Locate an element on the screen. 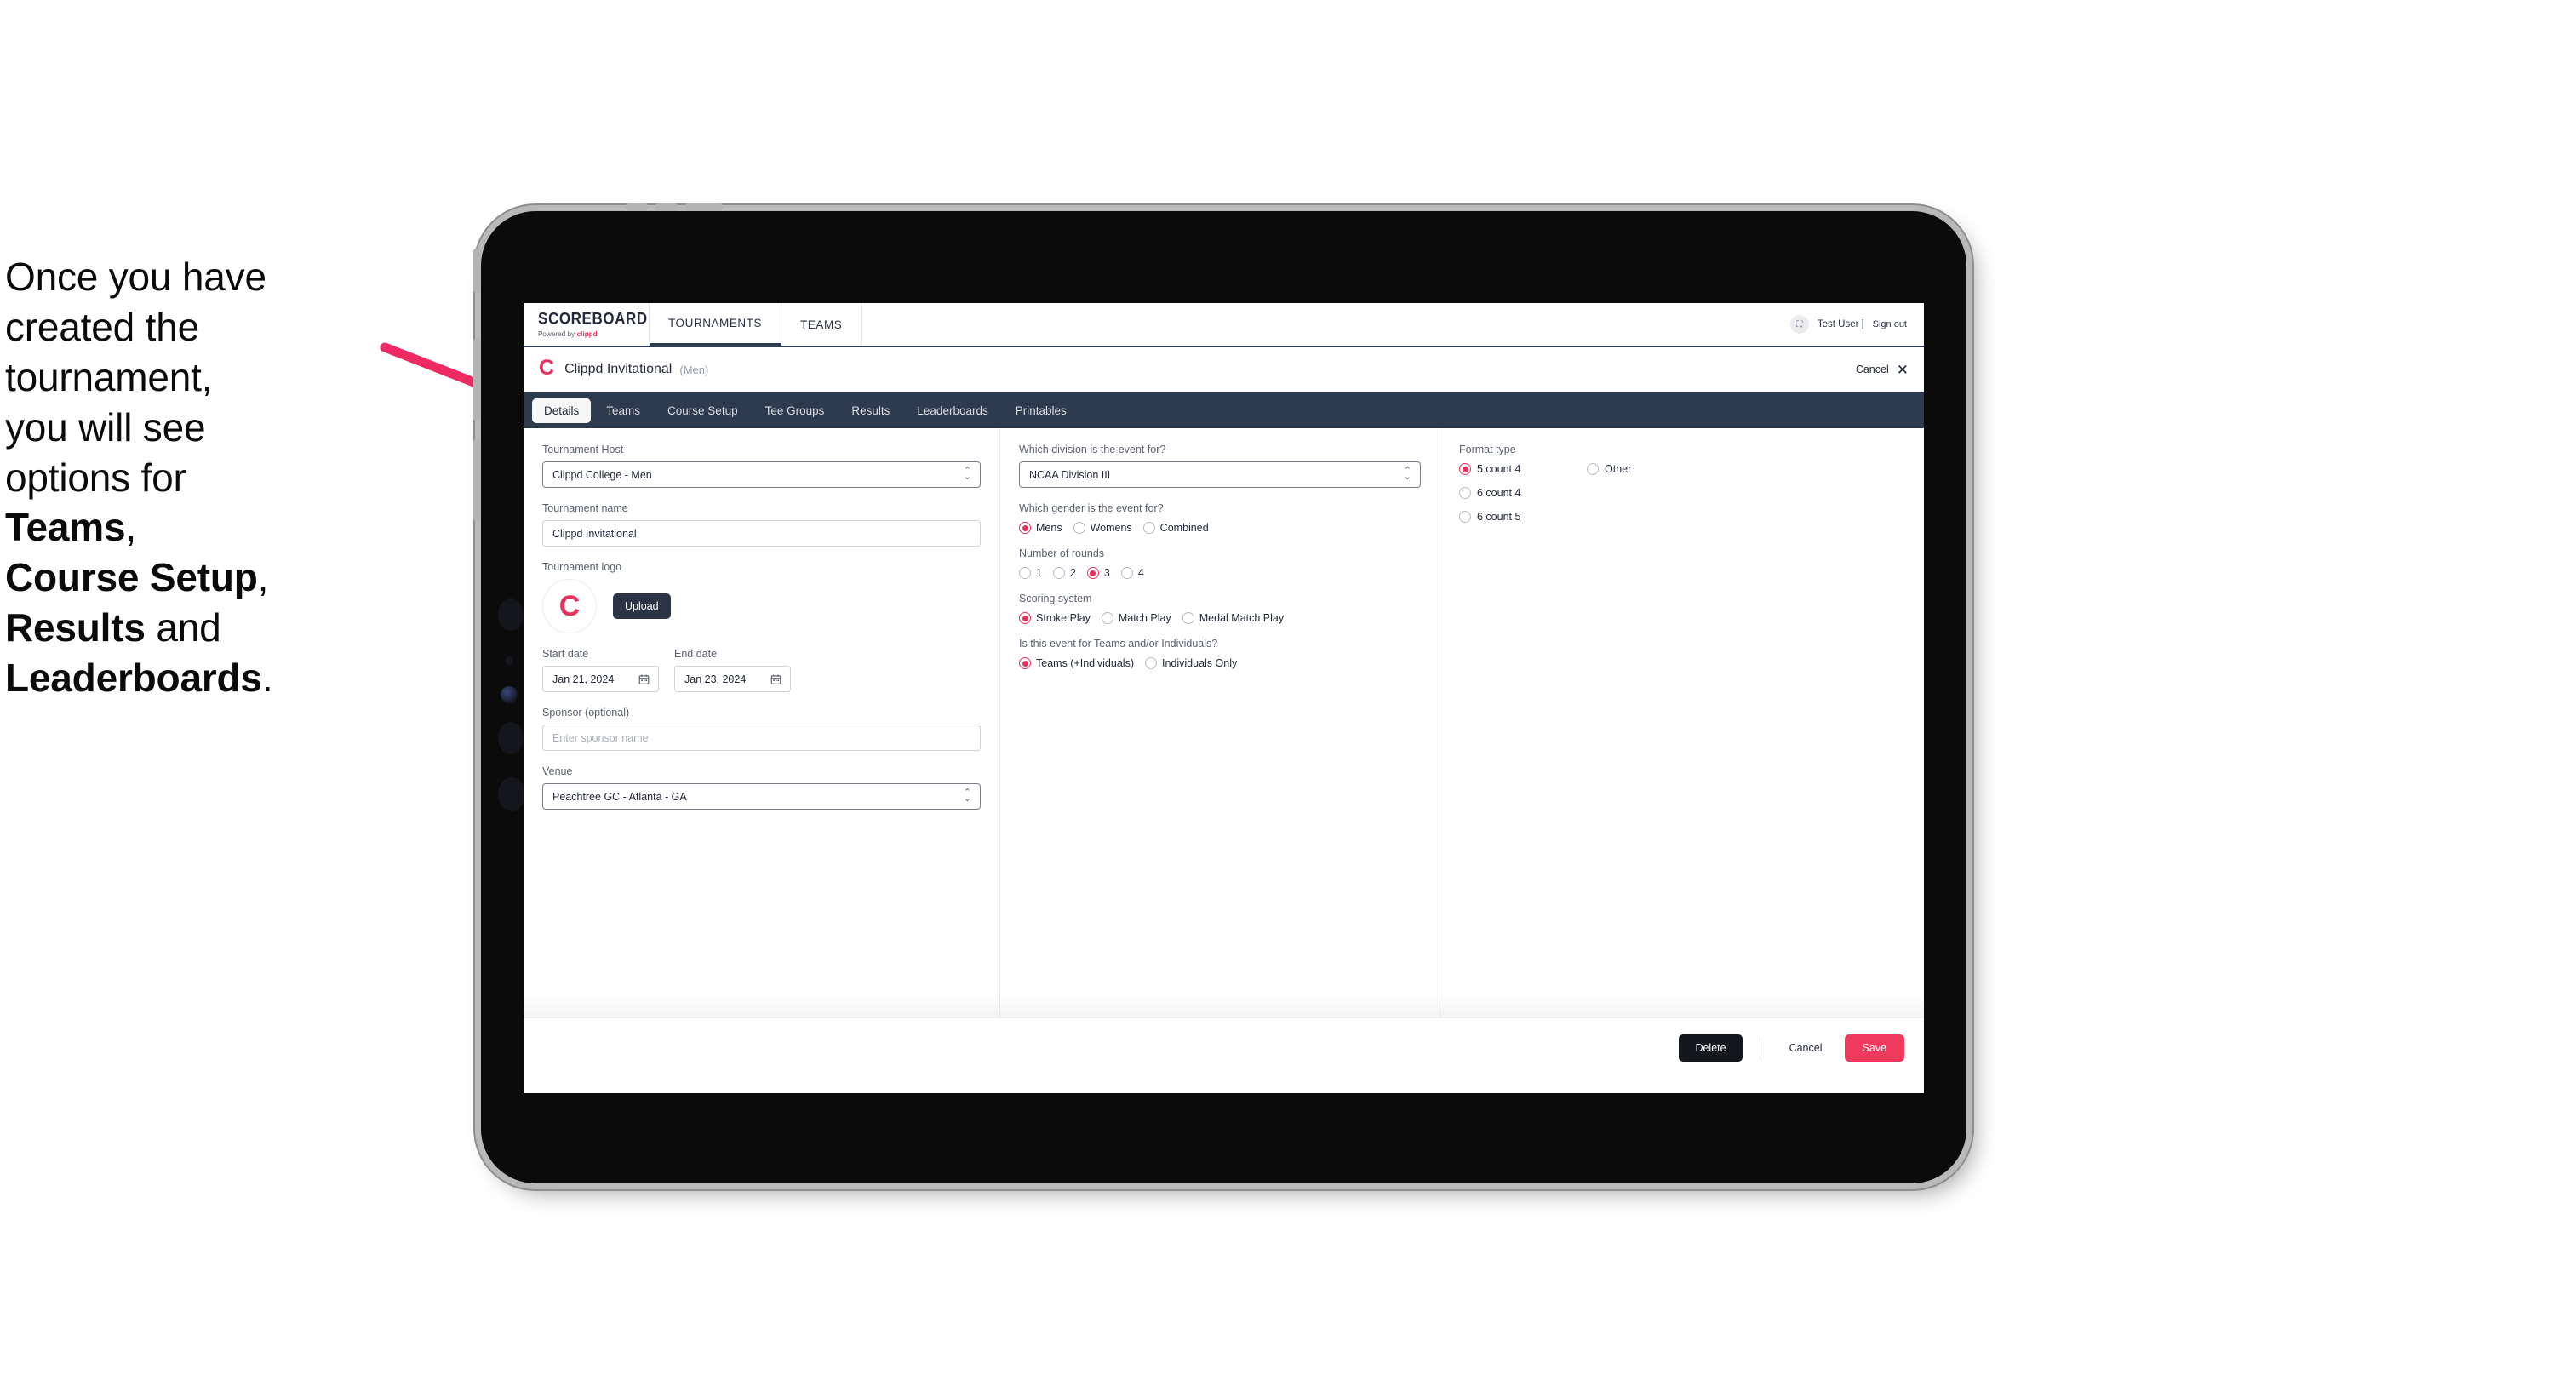 Image resolution: width=2576 pixels, height=1386 pixels. scoring-label: Scoring system is located at coordinates (1055, 598).